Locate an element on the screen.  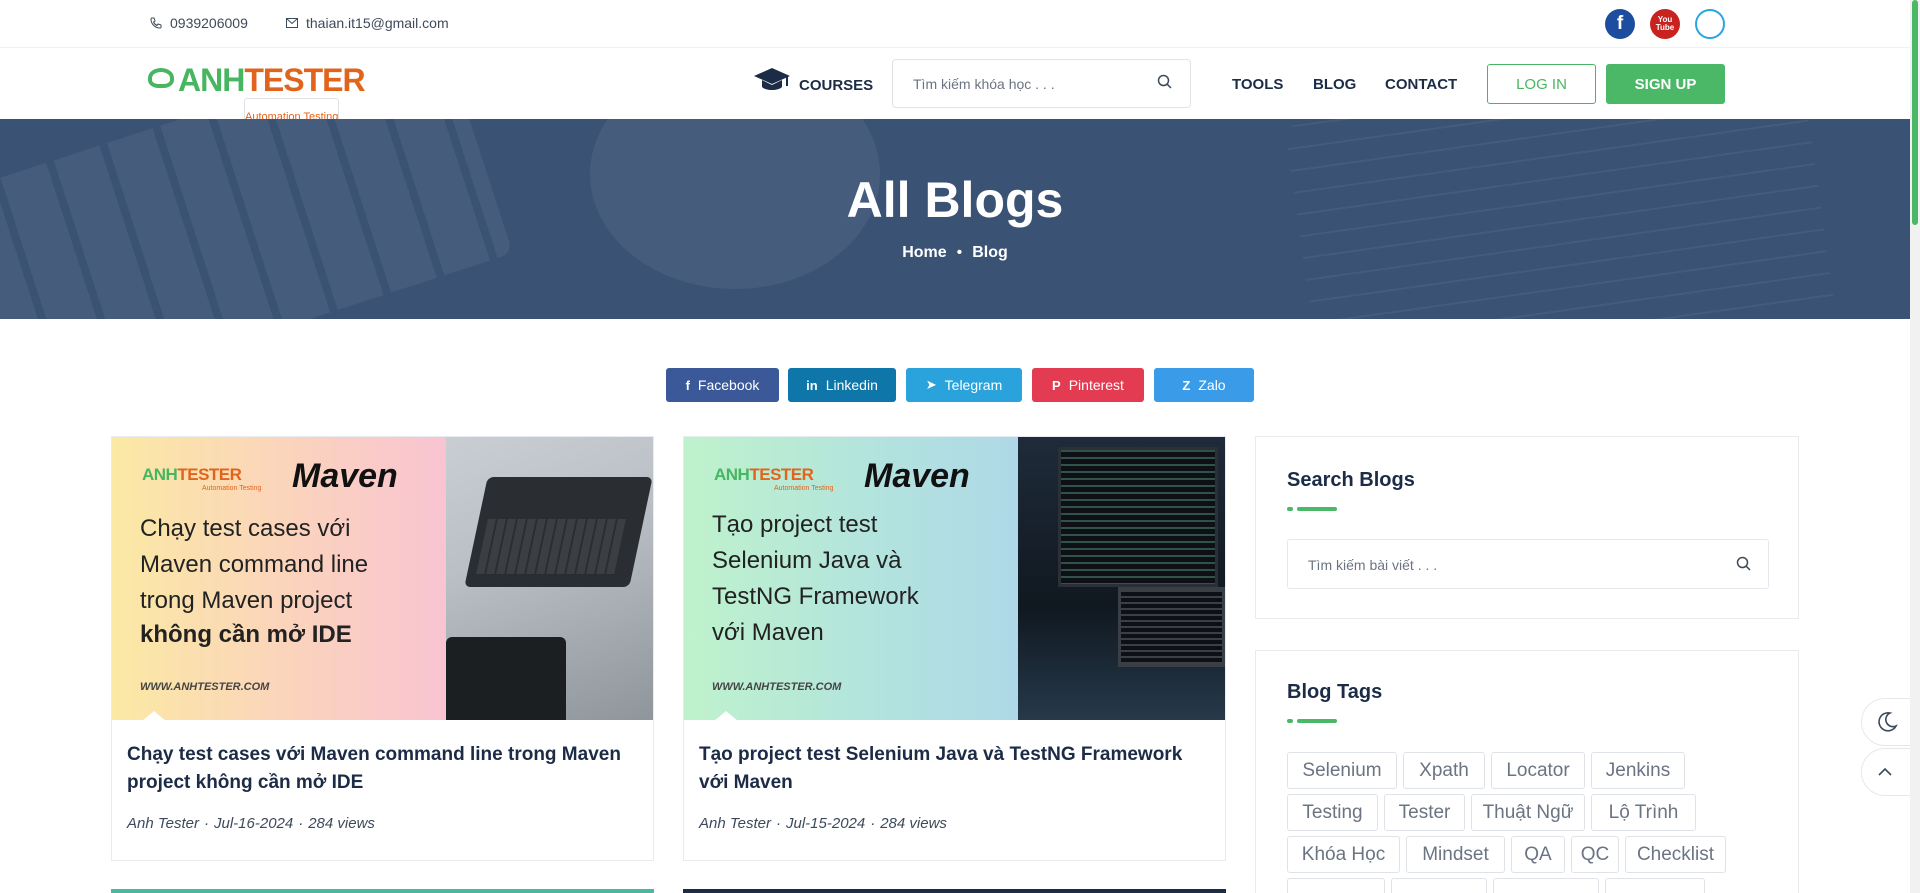
thumbnail-line: Chạy test cases với is located at coordinates (245, 528).